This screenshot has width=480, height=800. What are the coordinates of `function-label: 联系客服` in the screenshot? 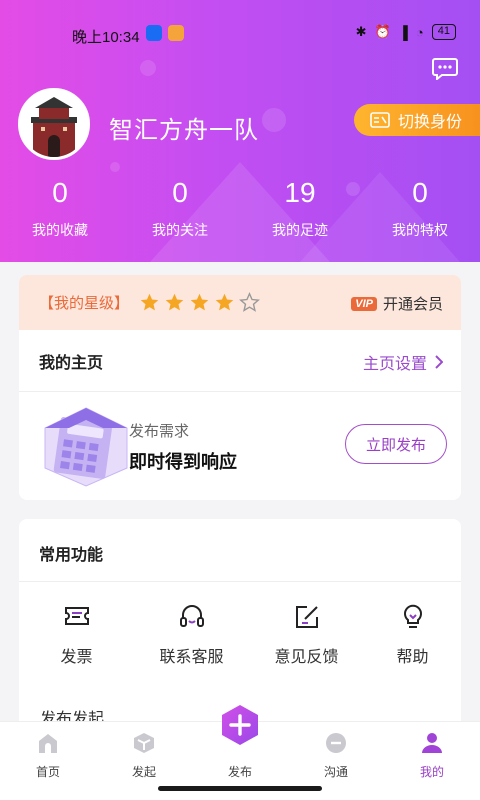 It's located at (191, 657).